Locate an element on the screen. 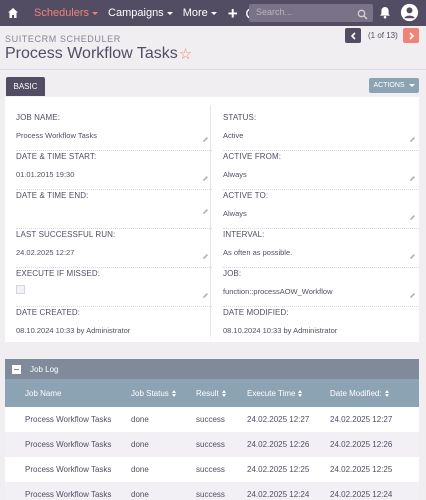 The height and width of the screenshot is (500, 426). field-execute-if-missed: EXECUTE IF MISSED: is located at coordinates (114, 288).